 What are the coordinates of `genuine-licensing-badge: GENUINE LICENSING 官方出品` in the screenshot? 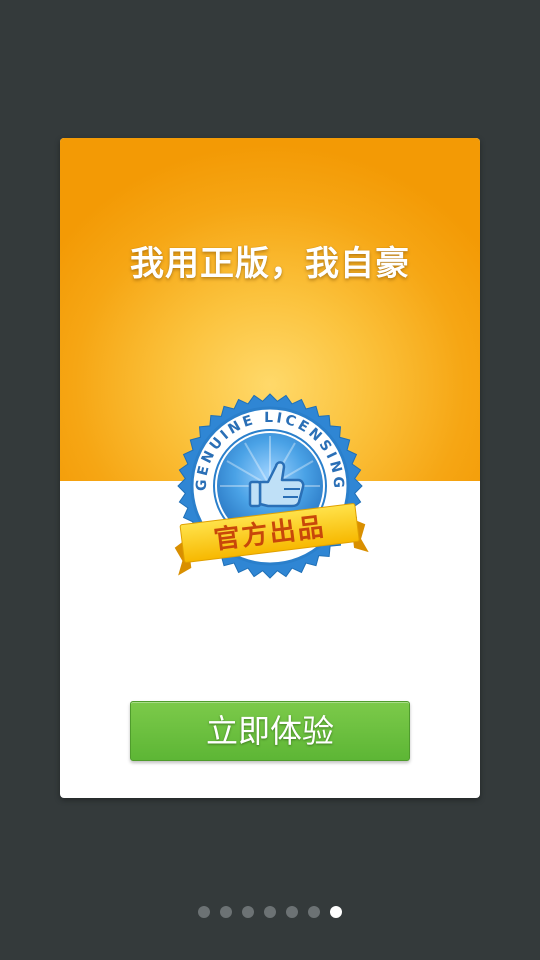 It's located at (270, 486).